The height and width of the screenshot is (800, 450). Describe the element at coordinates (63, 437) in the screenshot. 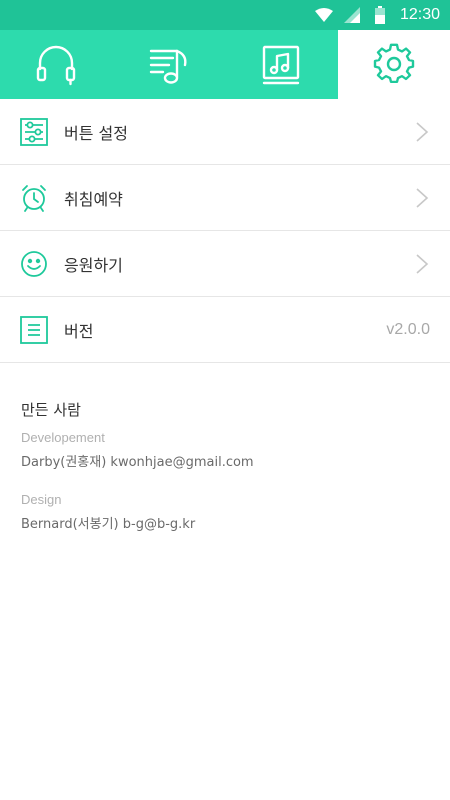

I see `development-role: Developement` at that location.